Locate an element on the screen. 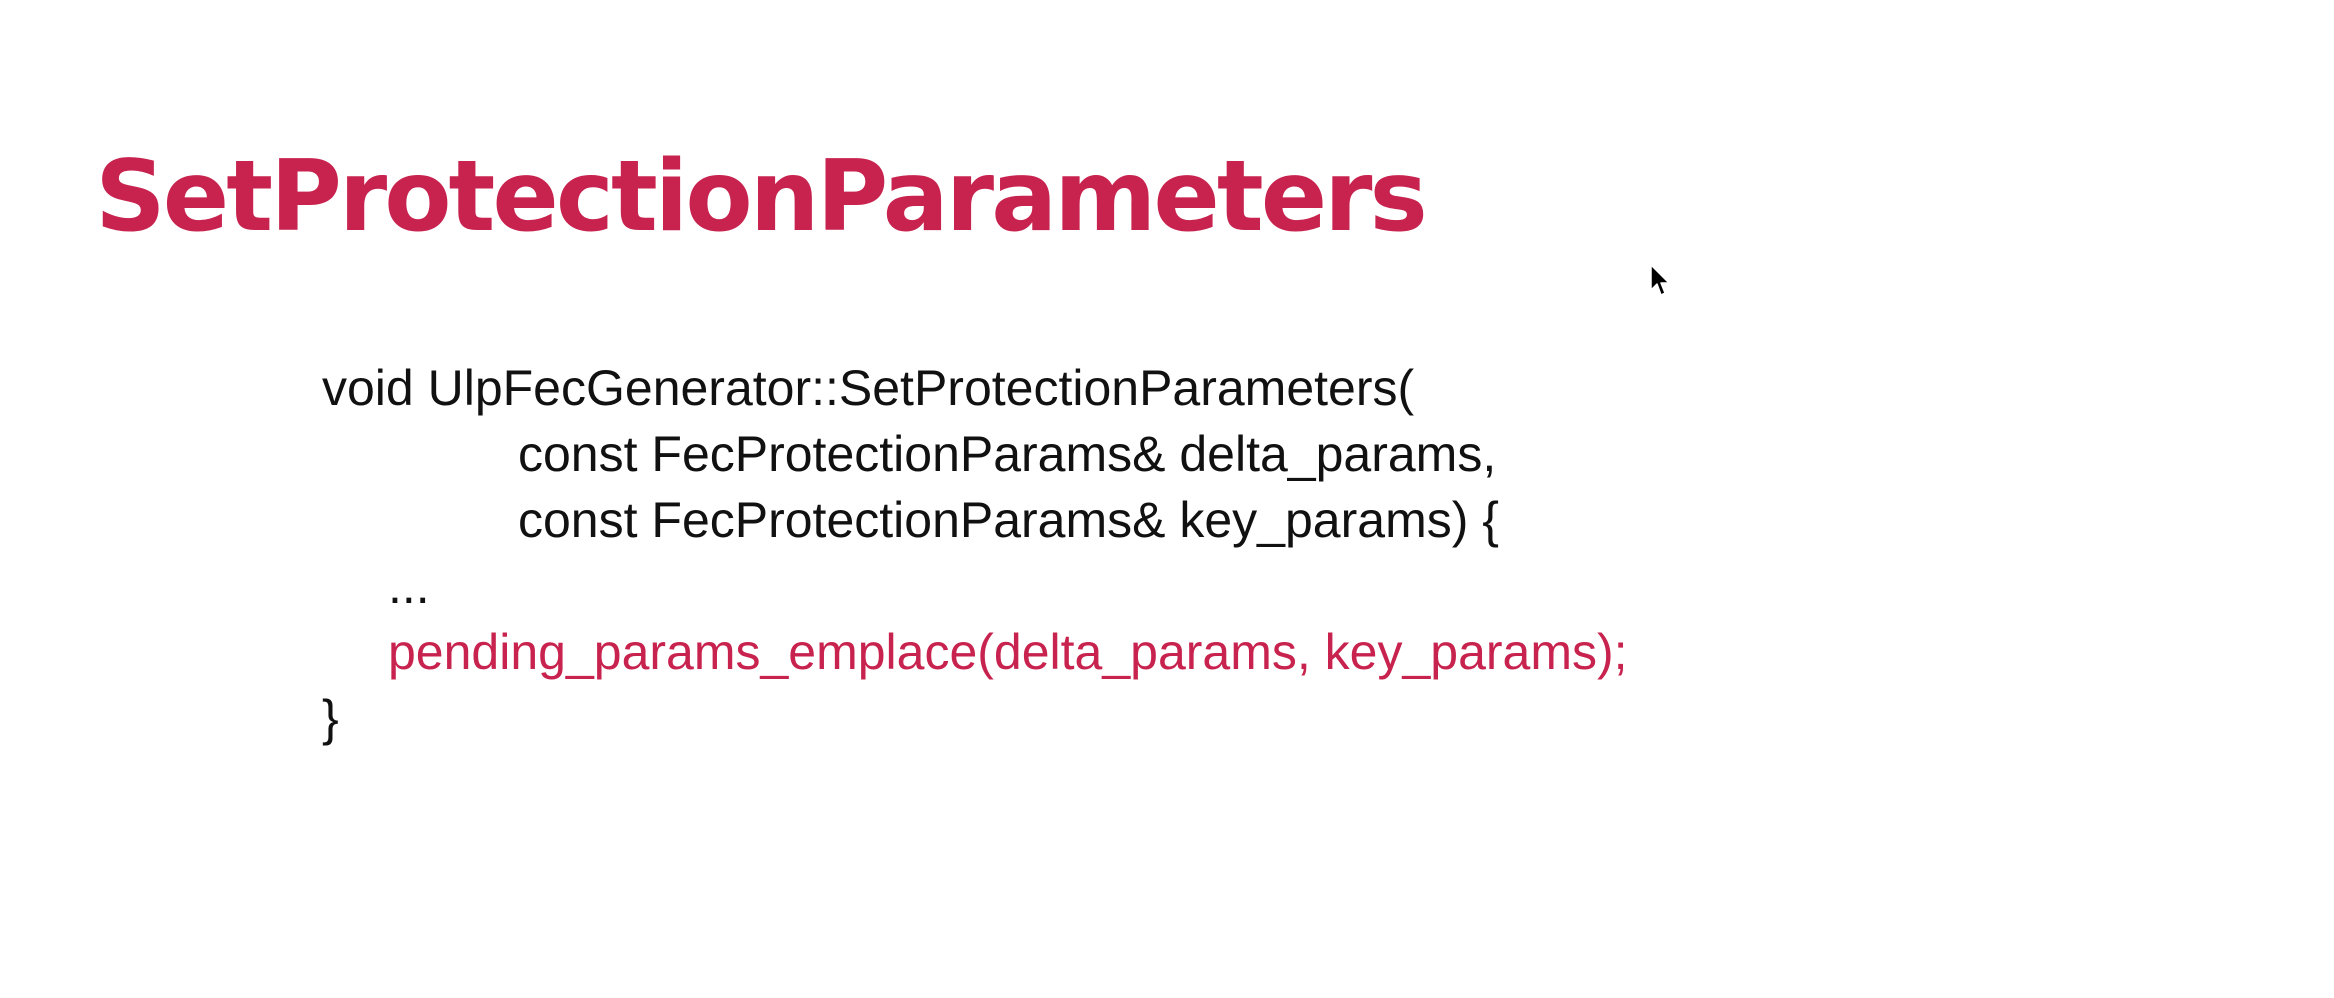 The height and width of the screenshot is (998, 2334). slide-title: SetProtectionParameters is located at coordinates (761, 197).